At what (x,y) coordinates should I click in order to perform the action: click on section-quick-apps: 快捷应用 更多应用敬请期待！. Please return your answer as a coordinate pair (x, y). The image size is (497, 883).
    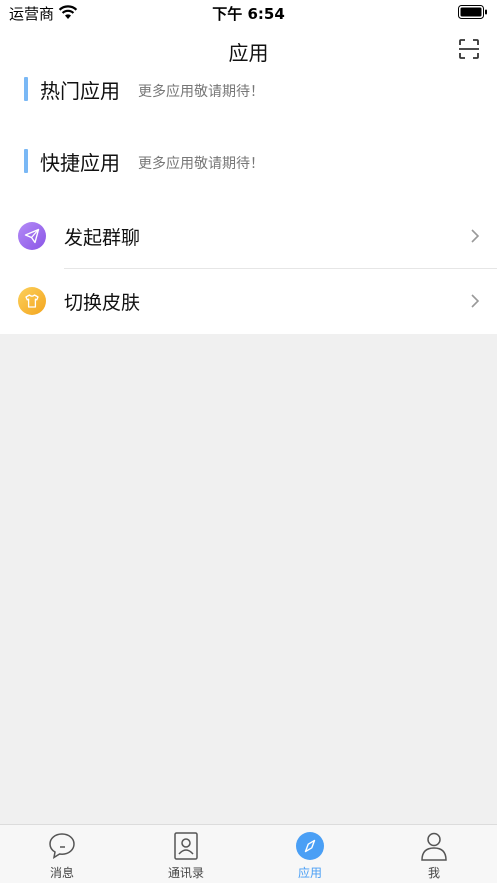
    Looking at the image, I should click on (144, 161).